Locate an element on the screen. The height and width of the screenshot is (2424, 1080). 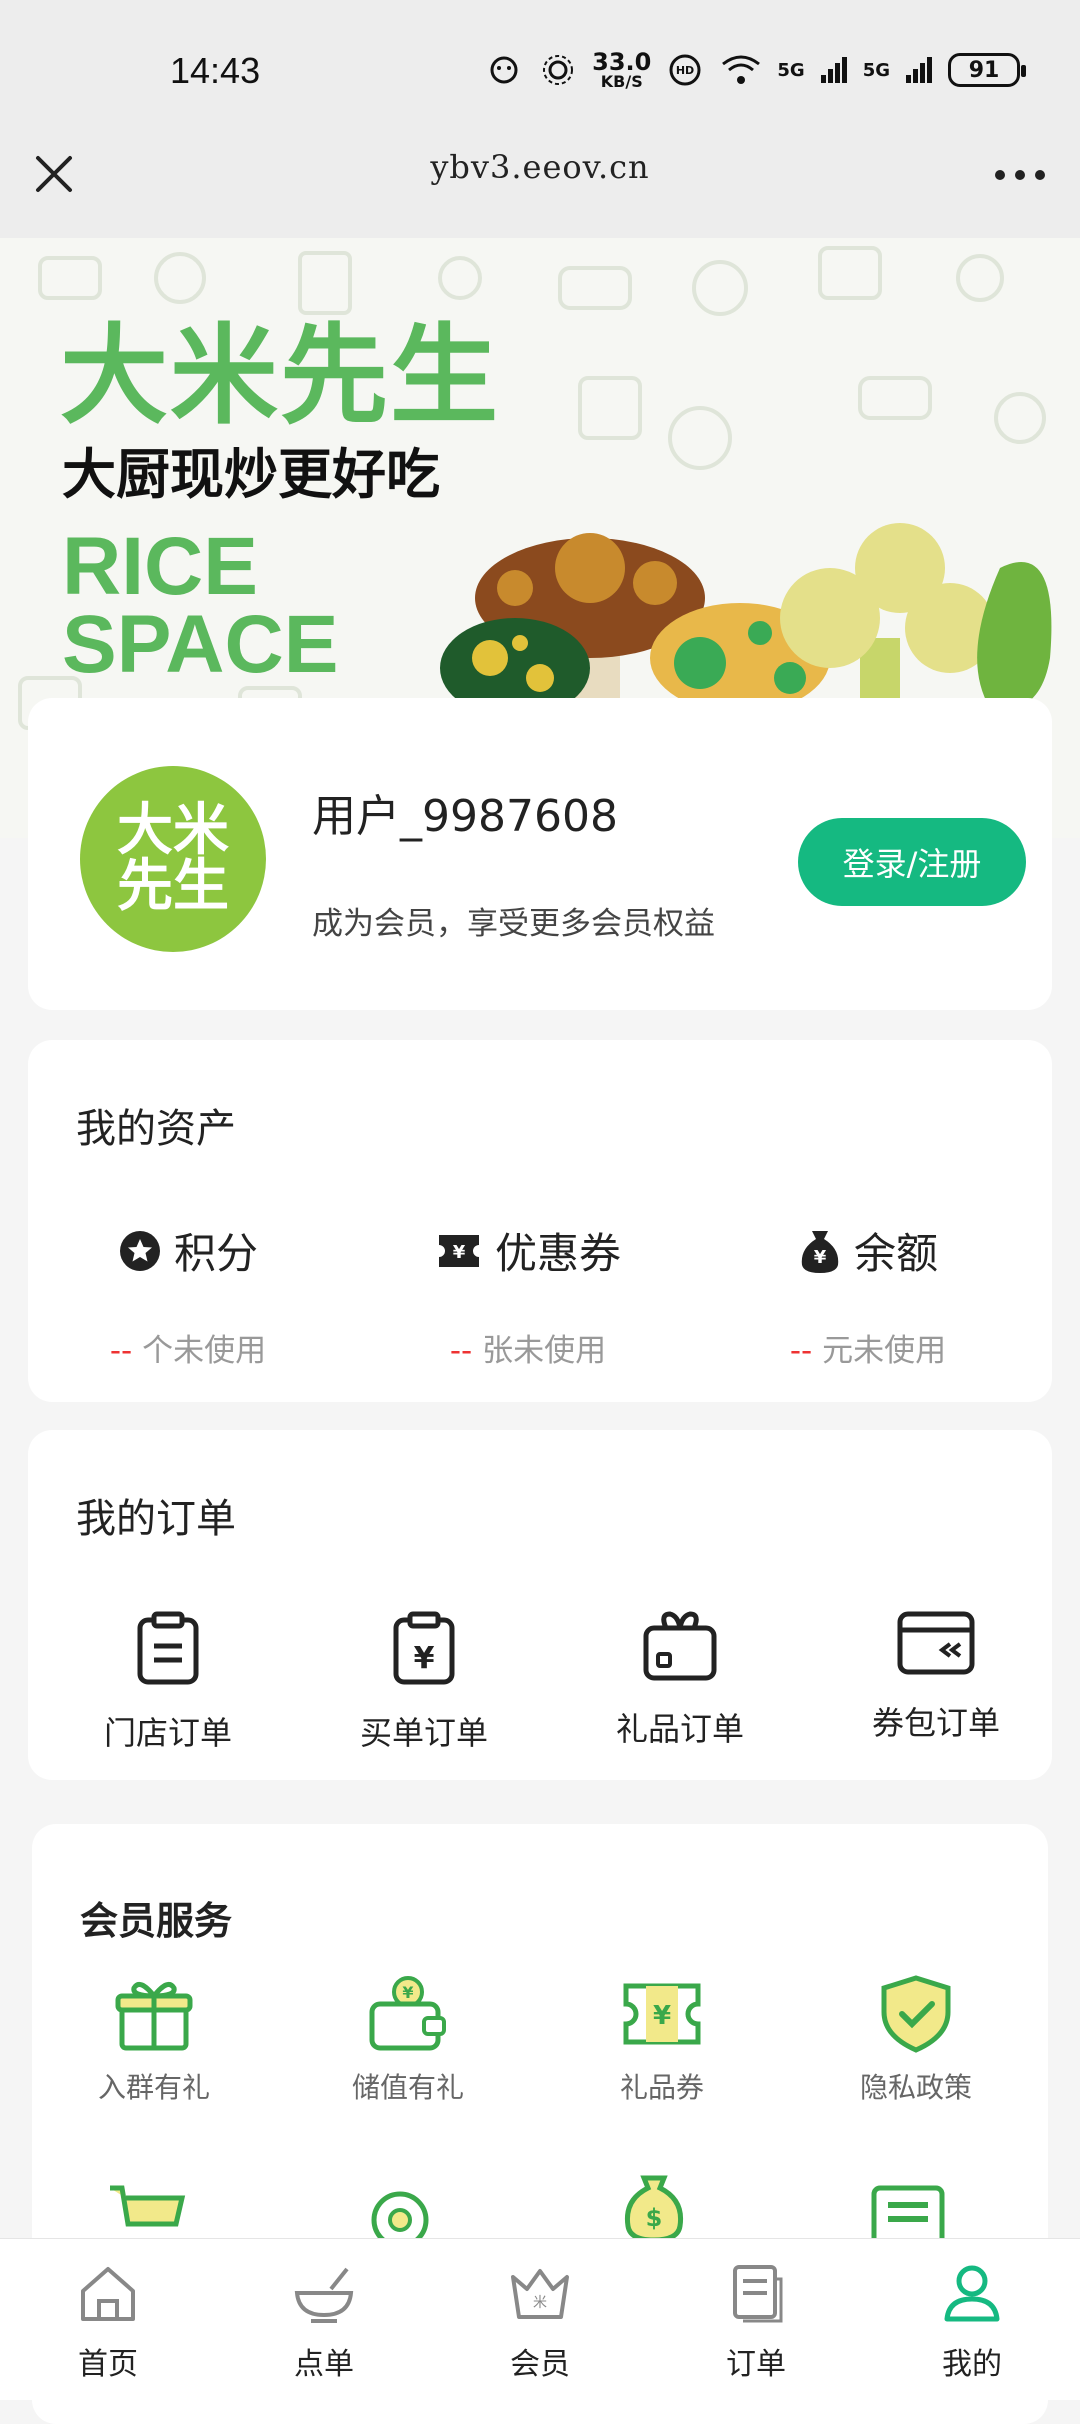
star-badge-icon is located at coordinates (139, 1250).